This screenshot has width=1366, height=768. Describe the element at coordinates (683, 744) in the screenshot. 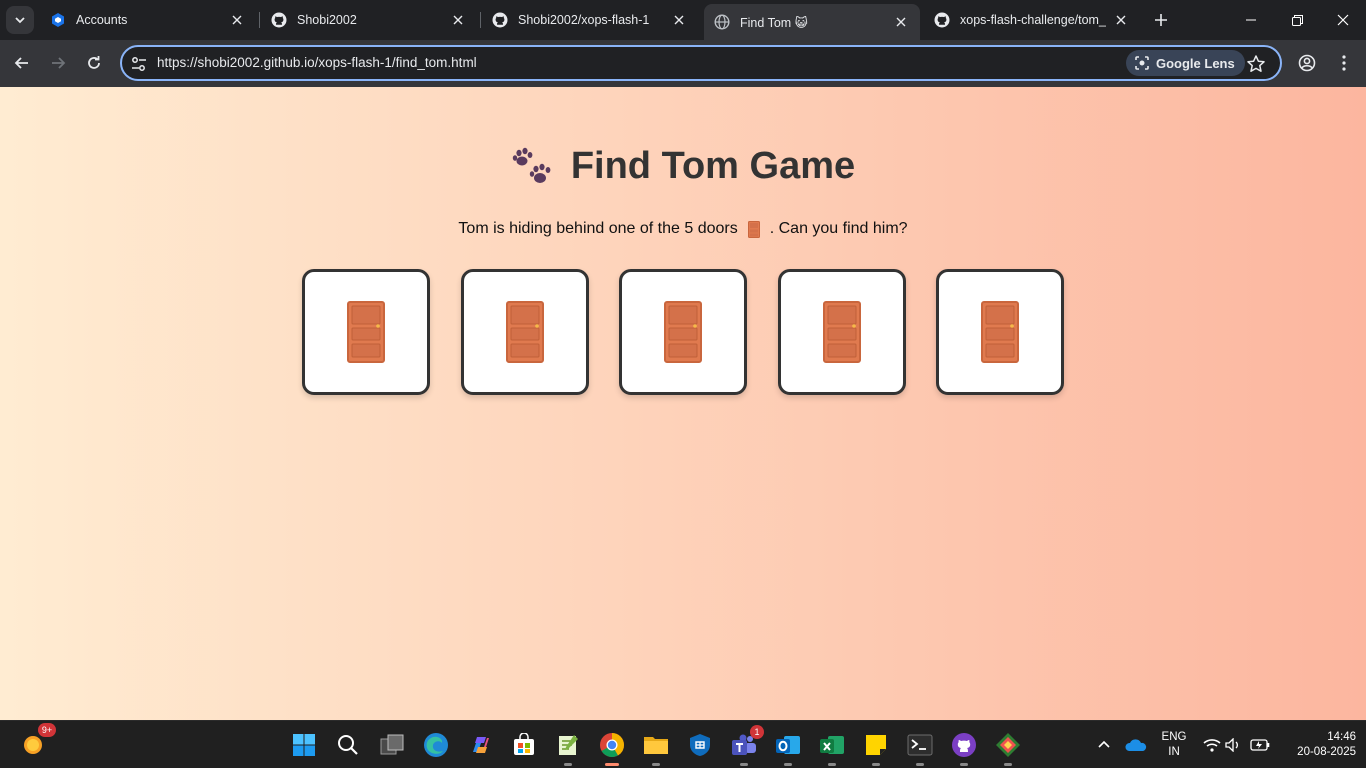

I see `taskbar: 9+ 1 ENG IN 14:46 20-08-2025` at that location.